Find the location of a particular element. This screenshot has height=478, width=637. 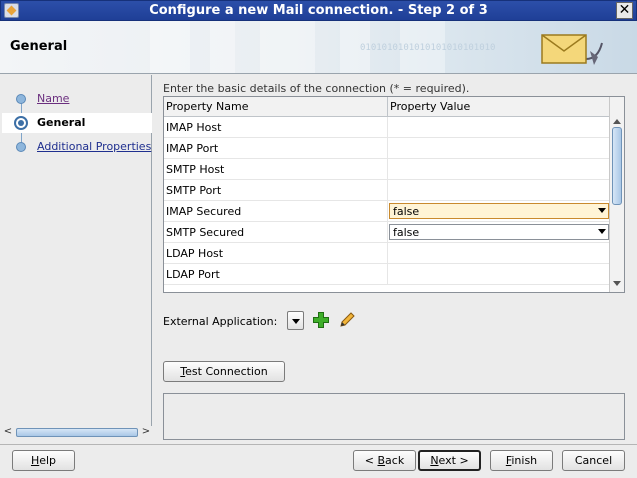

nav-item-additional-properties: Additional Properties is located at coordinates (77, 147).